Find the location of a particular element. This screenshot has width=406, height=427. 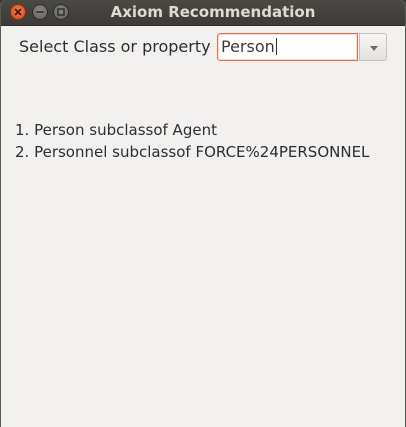

dropdown-button is located at coordinates (373, 47).